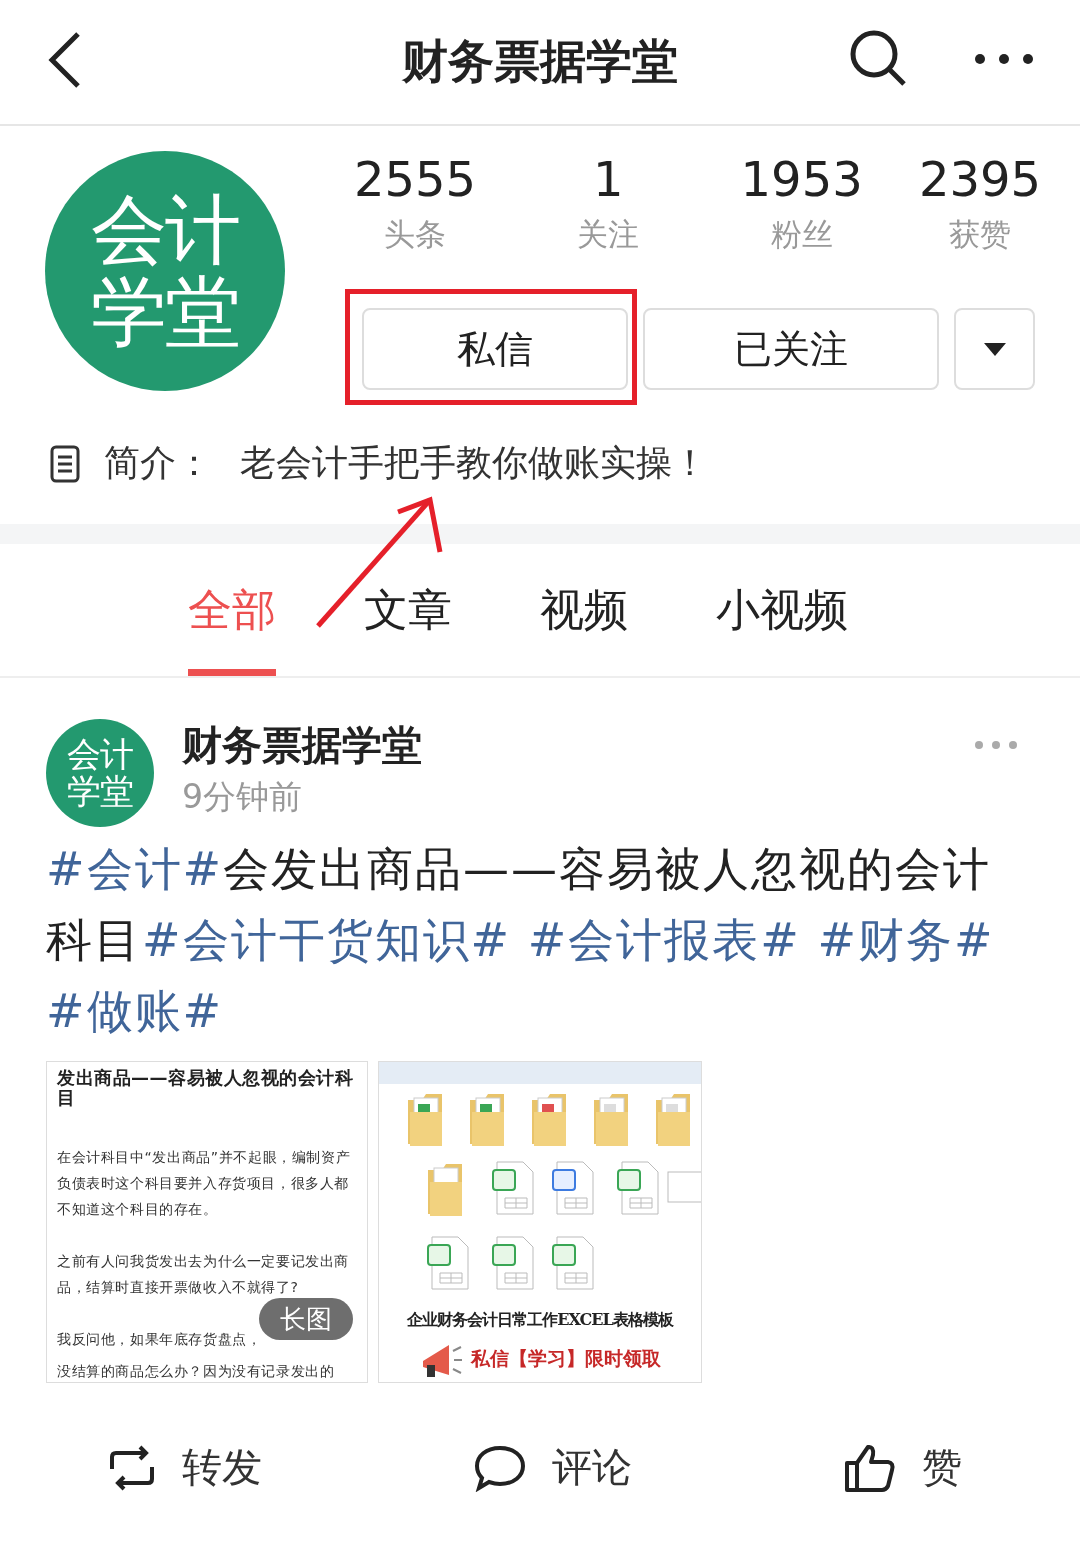 The height and width of the screenshot is (1542, 1080). I want to click on stat-label: 头条, so click(415, 234).